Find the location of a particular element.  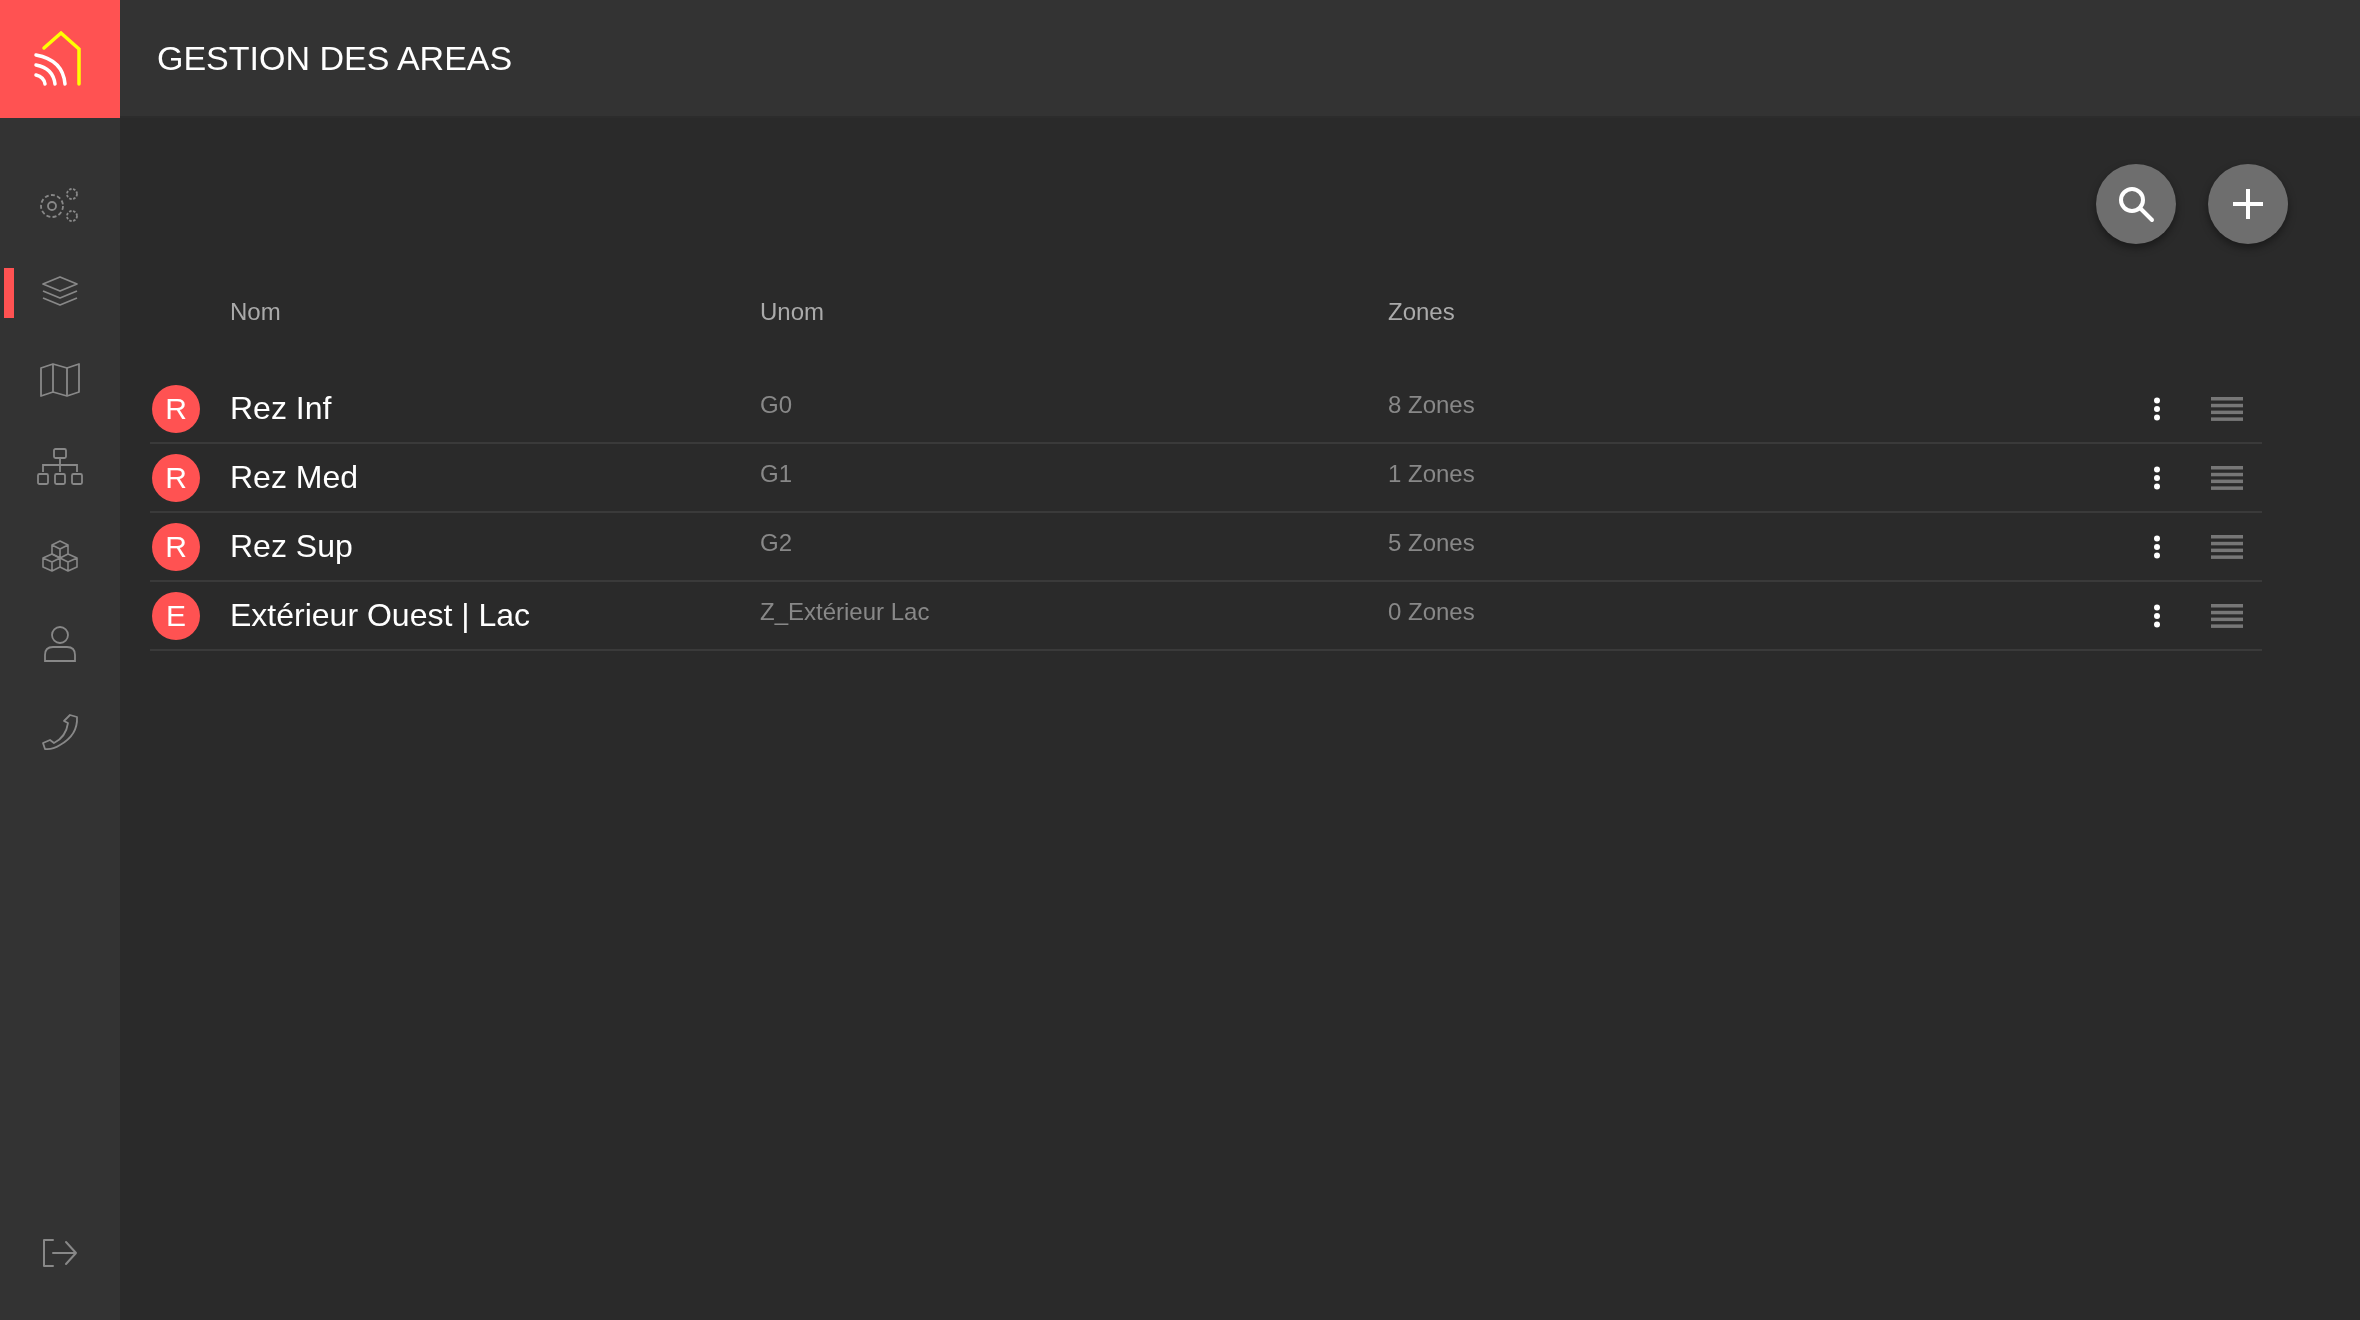

map-icon is located at coordinates (60, 380).